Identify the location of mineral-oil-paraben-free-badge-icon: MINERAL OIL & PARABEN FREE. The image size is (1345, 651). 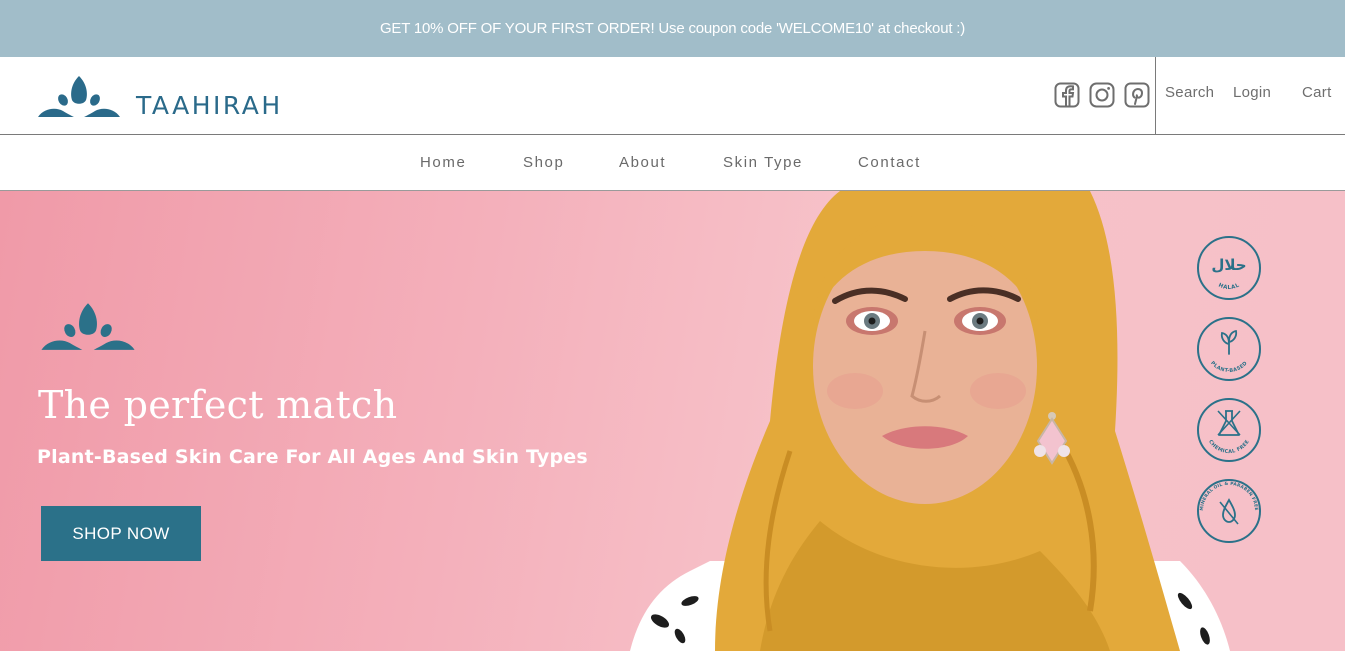
(1229, 511).